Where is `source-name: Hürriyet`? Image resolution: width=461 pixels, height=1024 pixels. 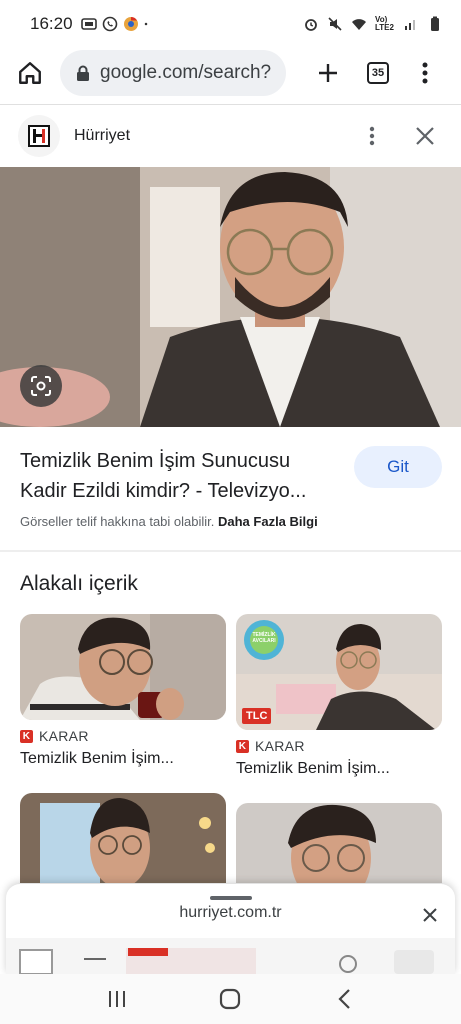
source-name: Hürriyet is located at coordinates (102, 136).